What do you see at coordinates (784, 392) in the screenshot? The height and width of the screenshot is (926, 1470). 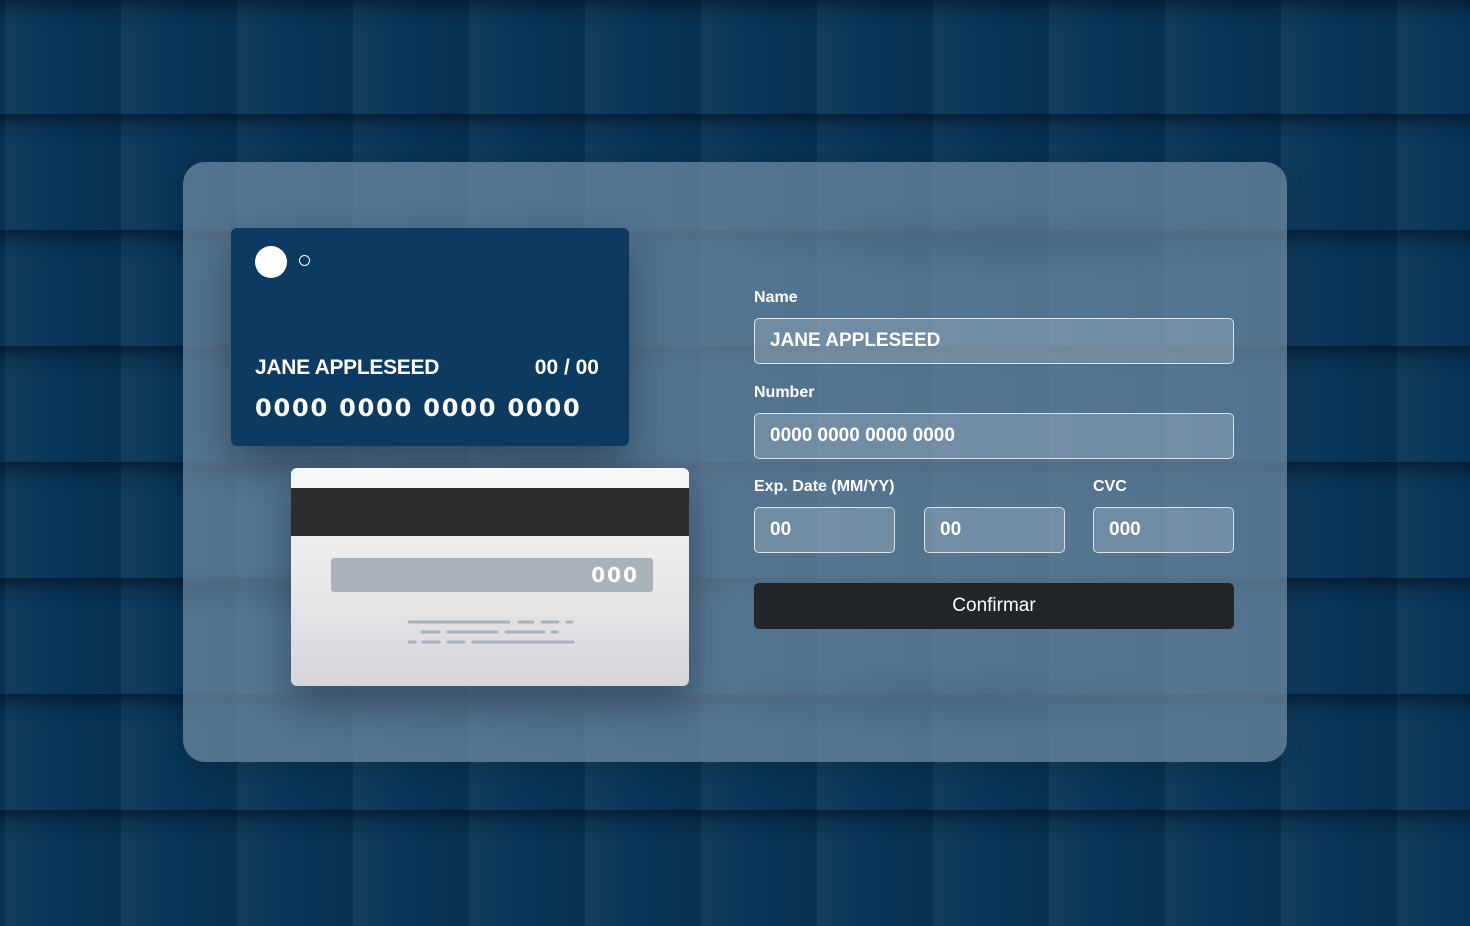 I see `number-label: Number` at bounding box center [784, 392].